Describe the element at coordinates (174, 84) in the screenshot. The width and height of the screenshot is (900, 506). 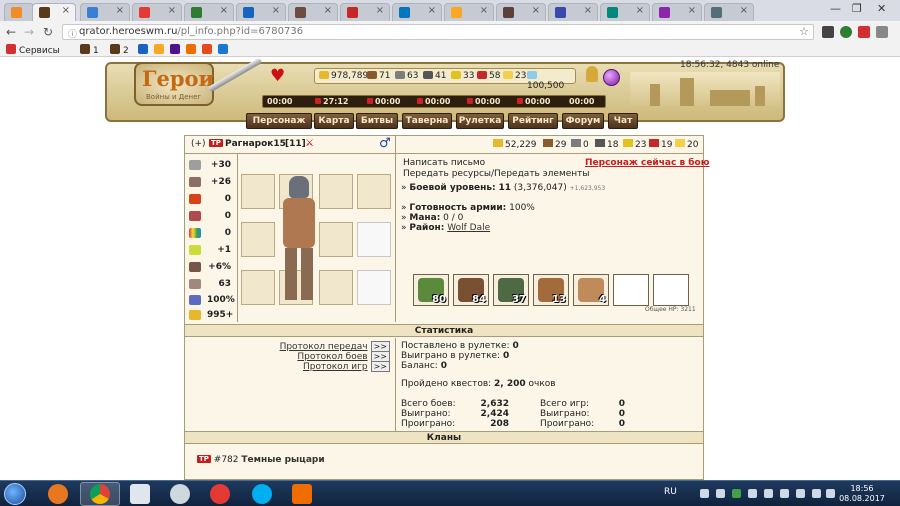
I see `game-logo: Герои Войны и Денег` at that location.